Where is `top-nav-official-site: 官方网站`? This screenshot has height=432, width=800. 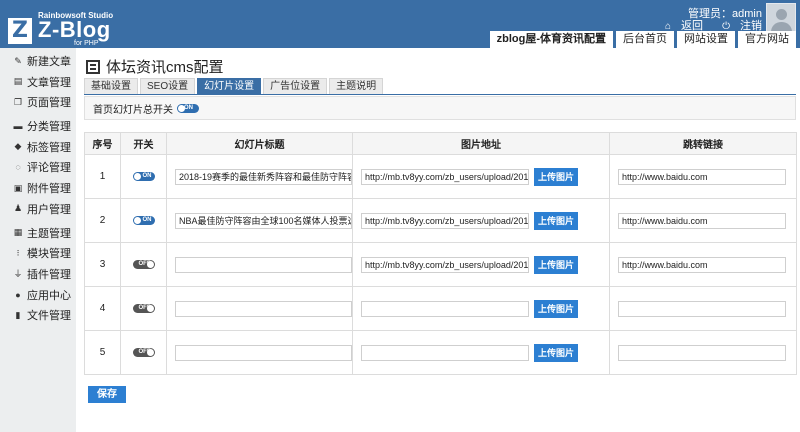 top-nav-official-site: 官方网站 is located at coordinates (767, 39).